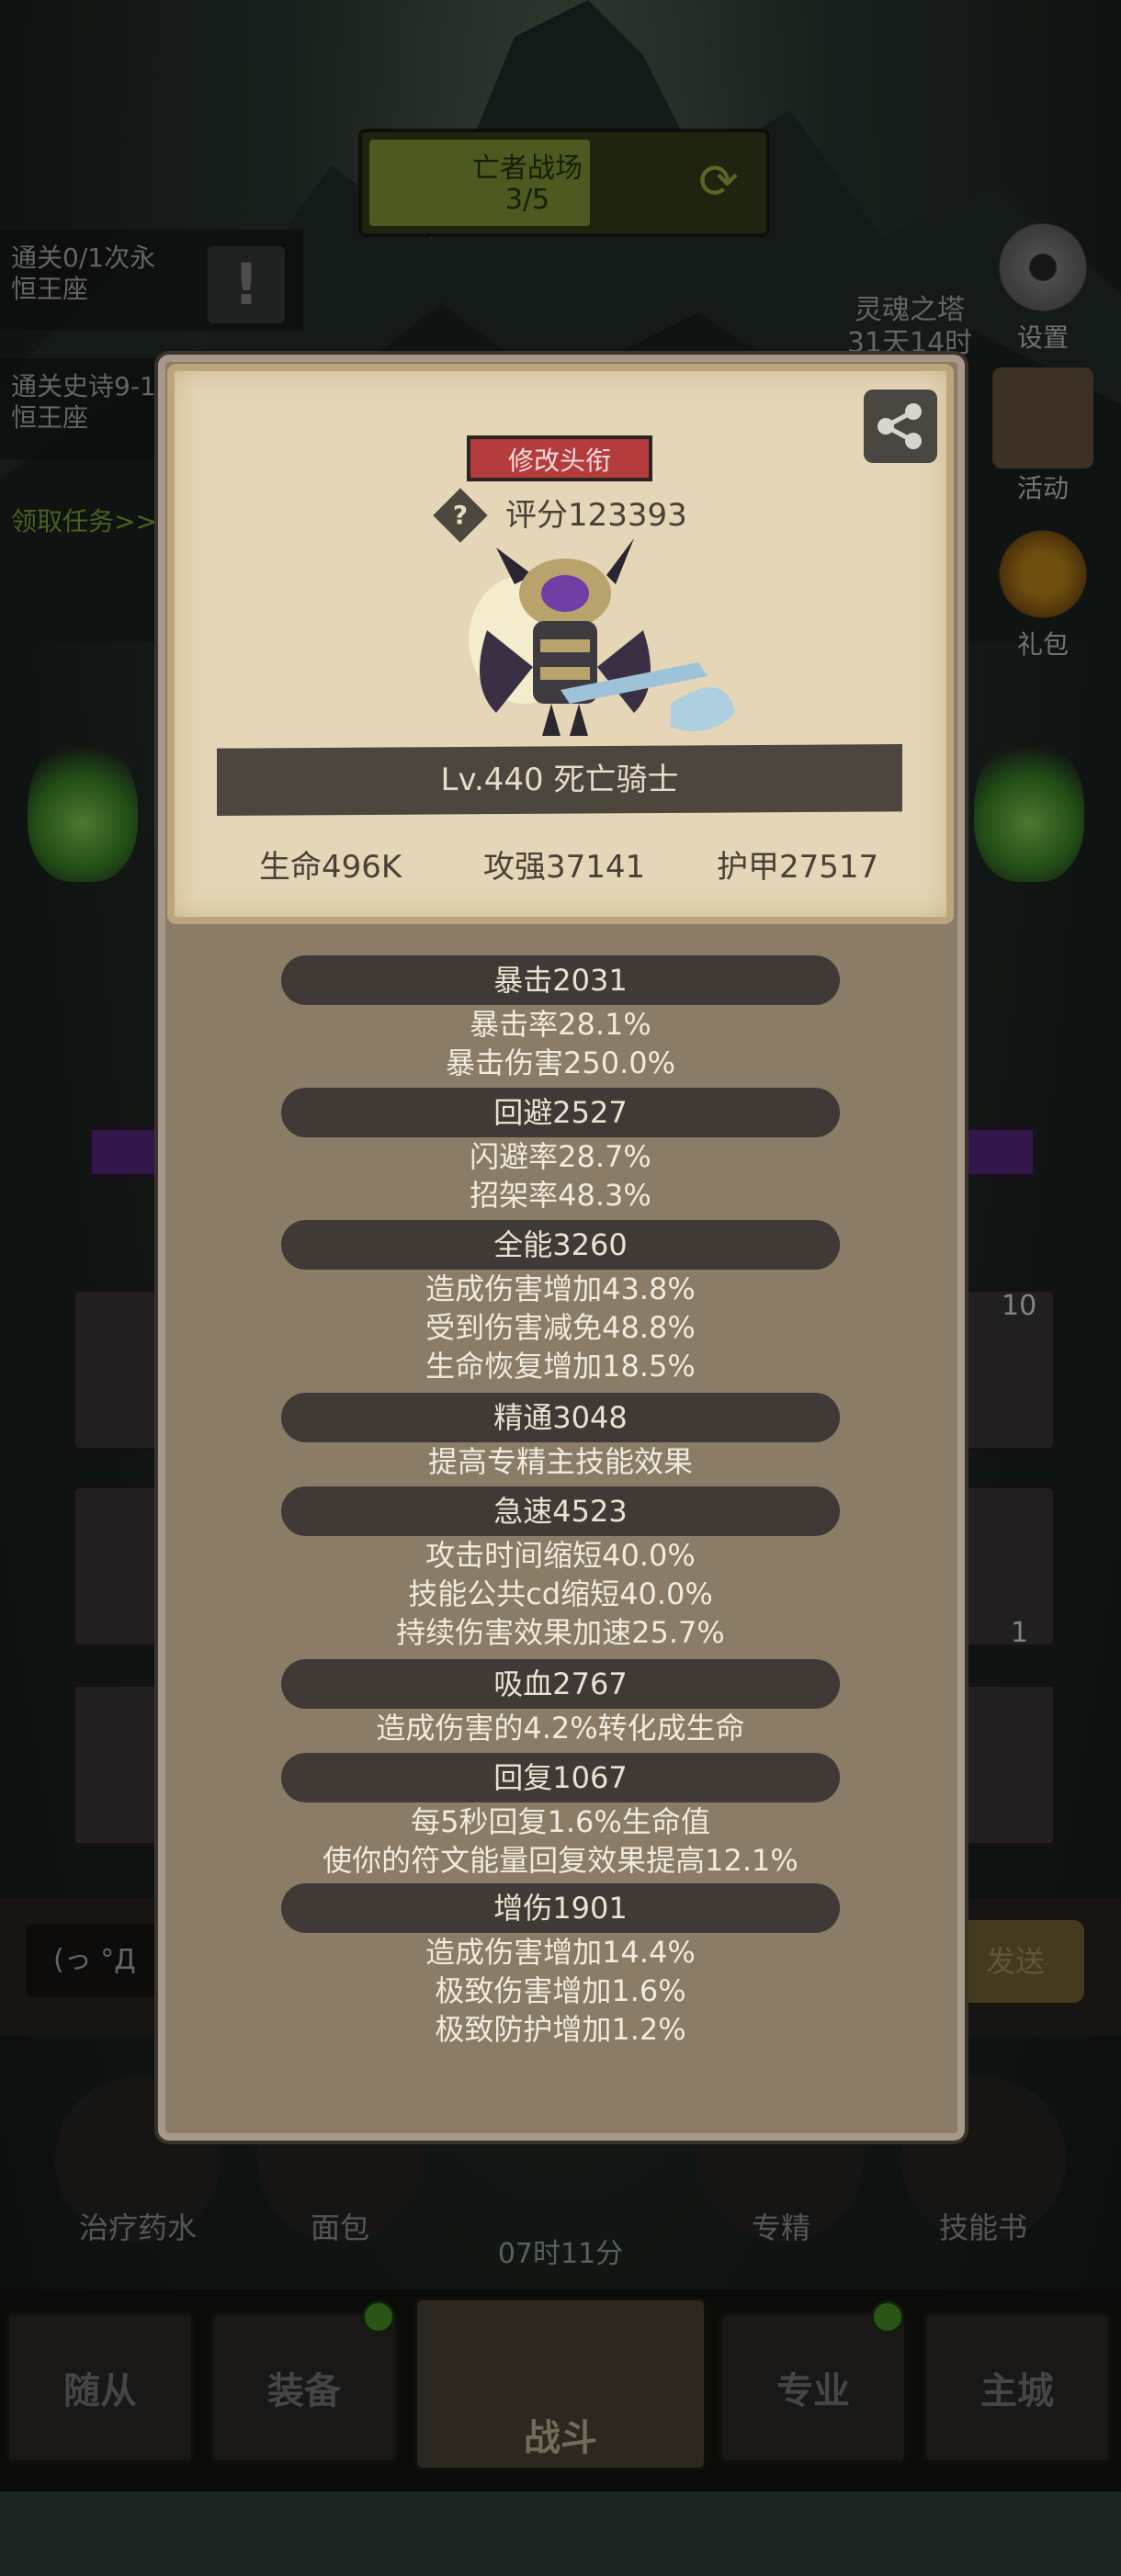 The image size is (1121, 2576). Describe the element at coordinates (560, 1908) in the screenshot. I see `stat-header-damage-bonus: 增伤1901` at that location.